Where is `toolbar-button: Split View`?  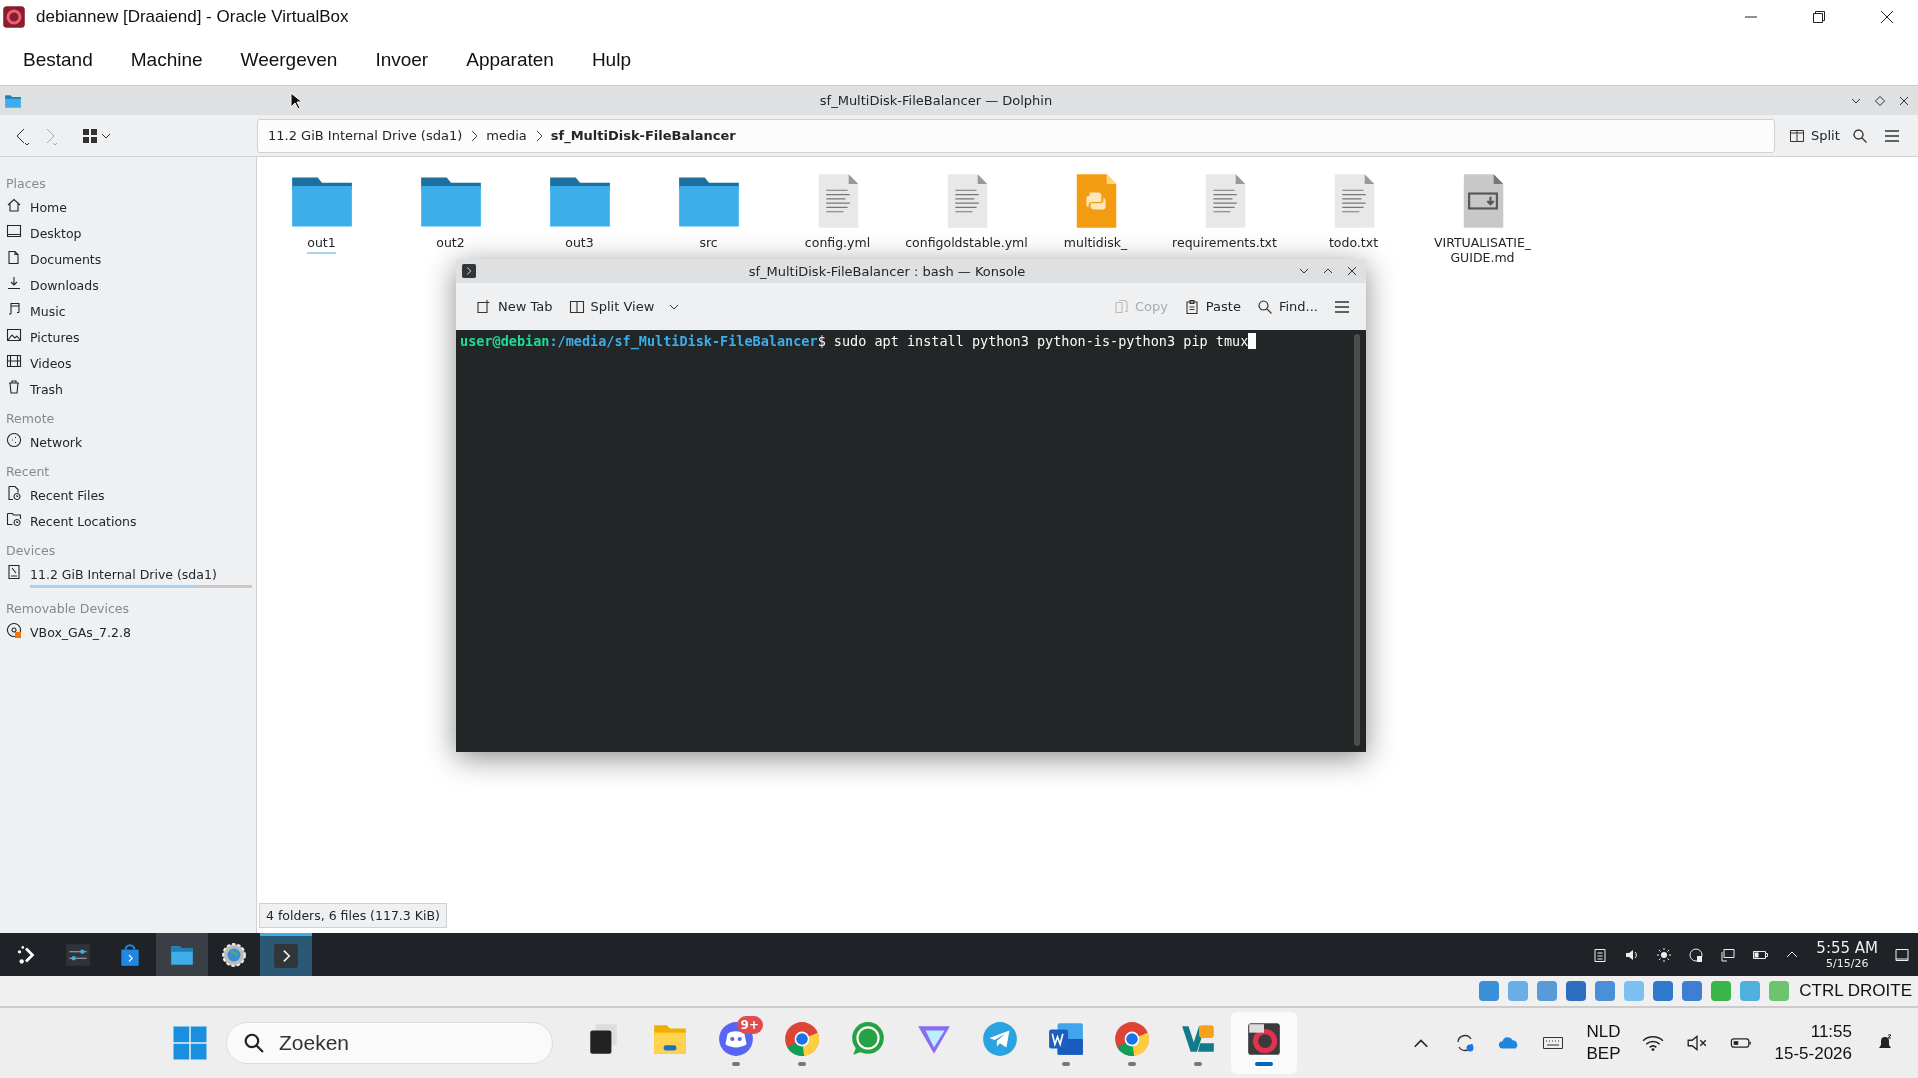 toolbar-button: Split View is located at coordinates (624, 306).